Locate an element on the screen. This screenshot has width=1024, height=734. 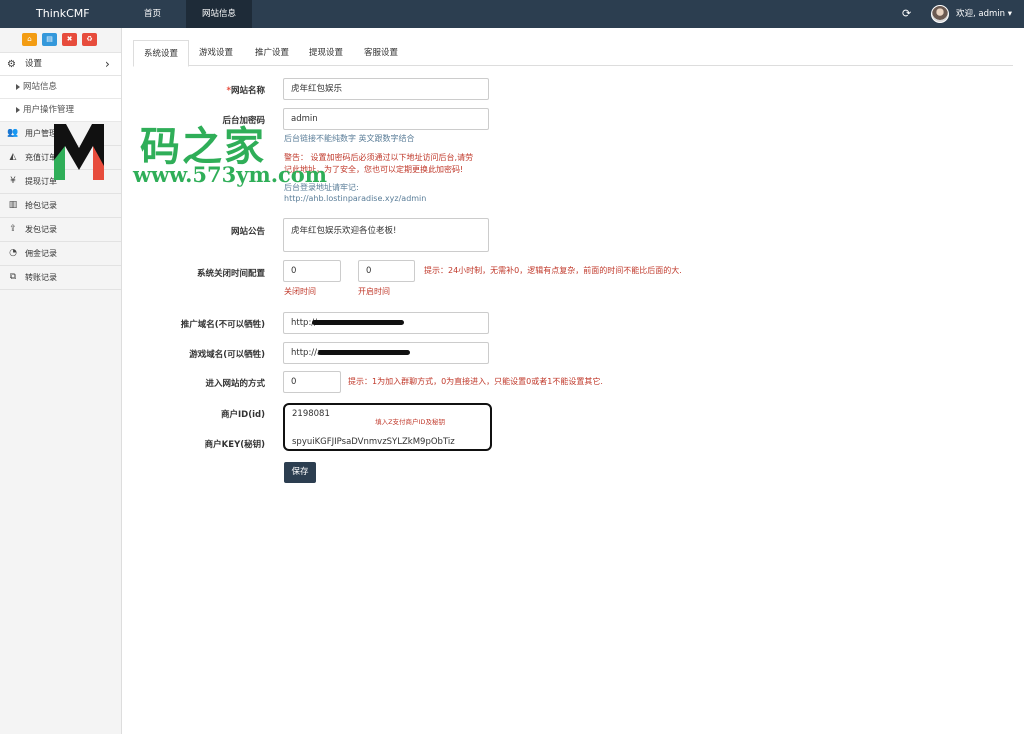
sidebar-item-label: 发包记录 is located at coordinates (41, 229).